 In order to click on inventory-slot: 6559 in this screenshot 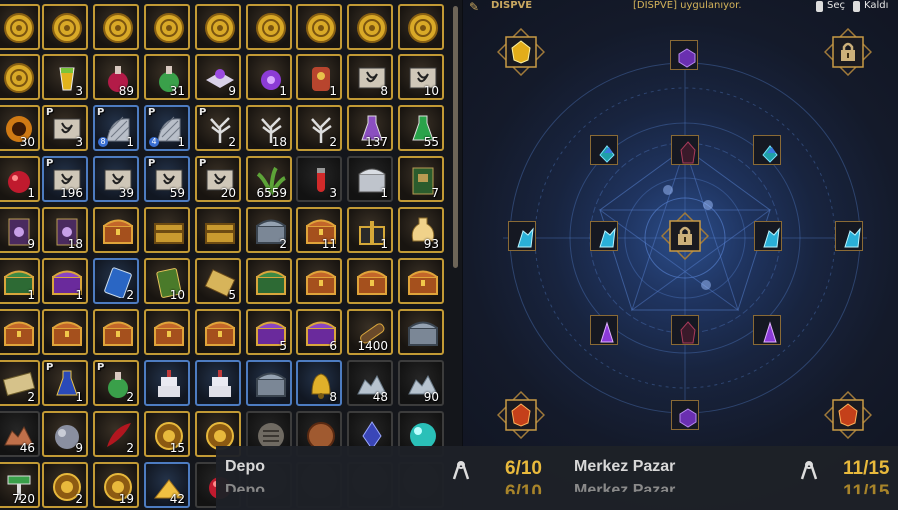, I will do `click(269, 179)`.